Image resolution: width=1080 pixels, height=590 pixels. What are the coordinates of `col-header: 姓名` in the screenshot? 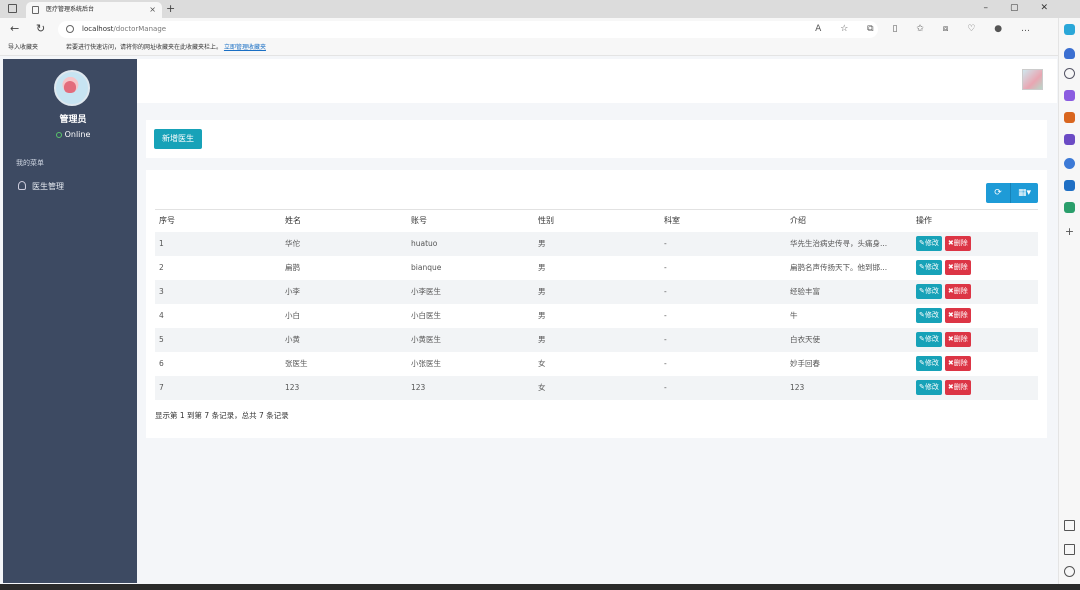 It's located at (344, 220).